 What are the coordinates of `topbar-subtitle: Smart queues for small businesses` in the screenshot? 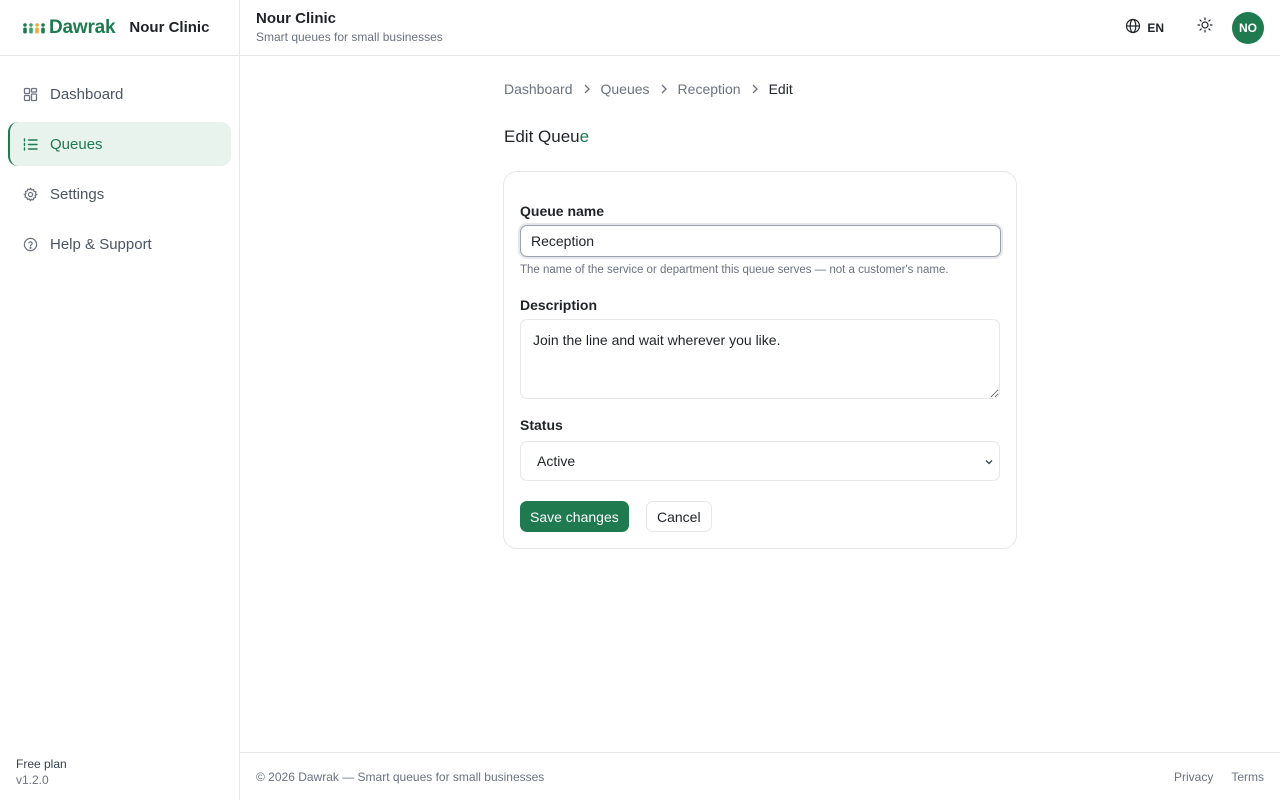 It's located at (349, 37).